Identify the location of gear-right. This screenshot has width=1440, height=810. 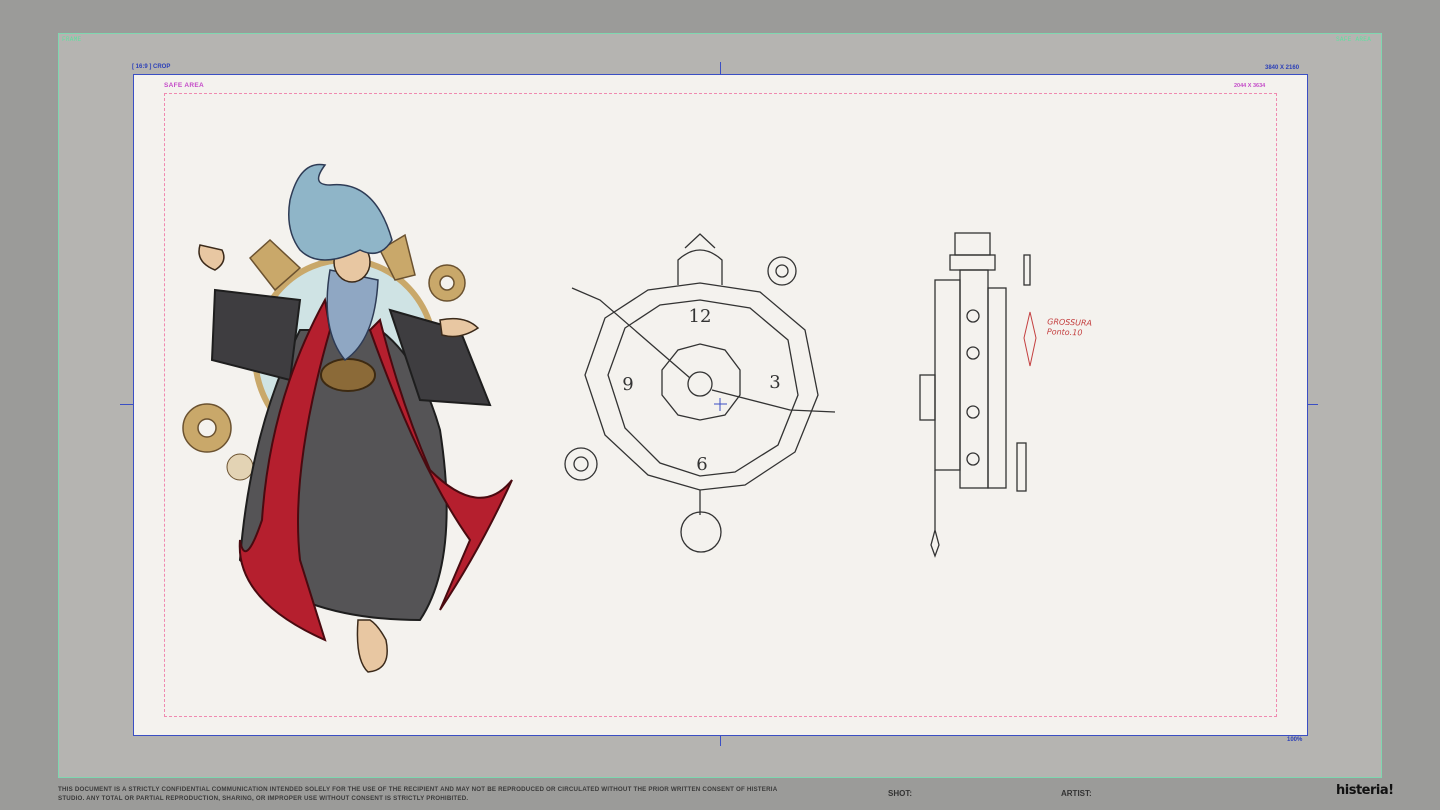
(447, 283).